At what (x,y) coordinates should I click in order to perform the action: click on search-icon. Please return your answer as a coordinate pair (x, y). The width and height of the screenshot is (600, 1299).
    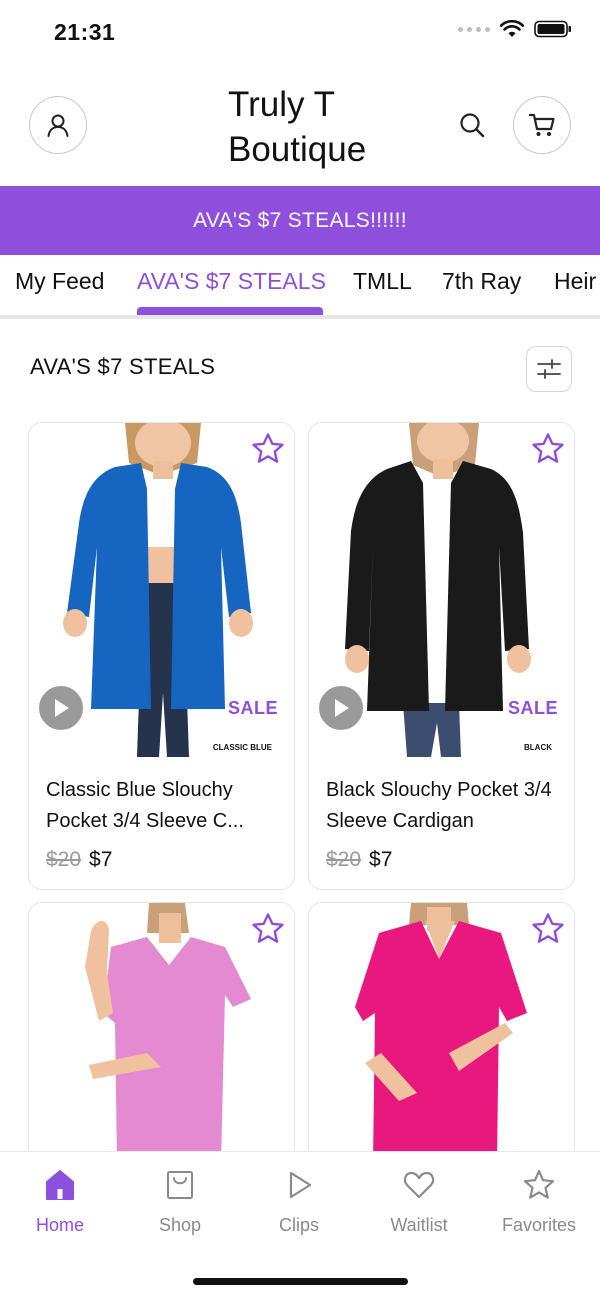
    Looking at the image, I should click on (472, 125).